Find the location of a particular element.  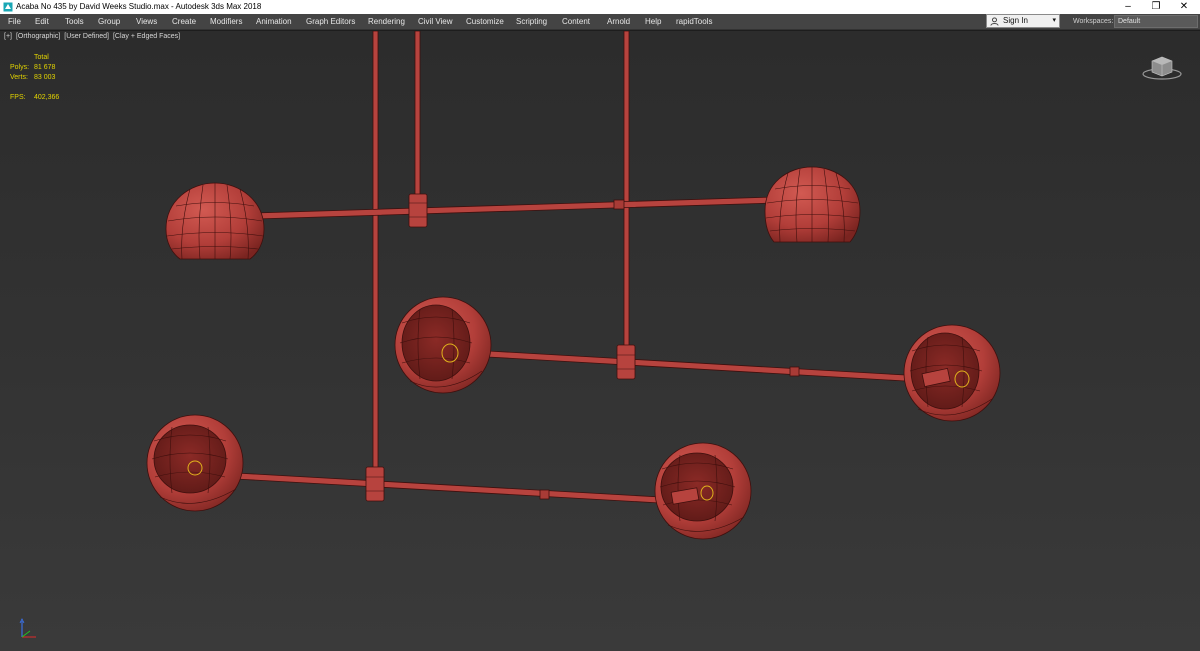

menu-graph-editors: Graph Editors is located at coordinates (330, 21).